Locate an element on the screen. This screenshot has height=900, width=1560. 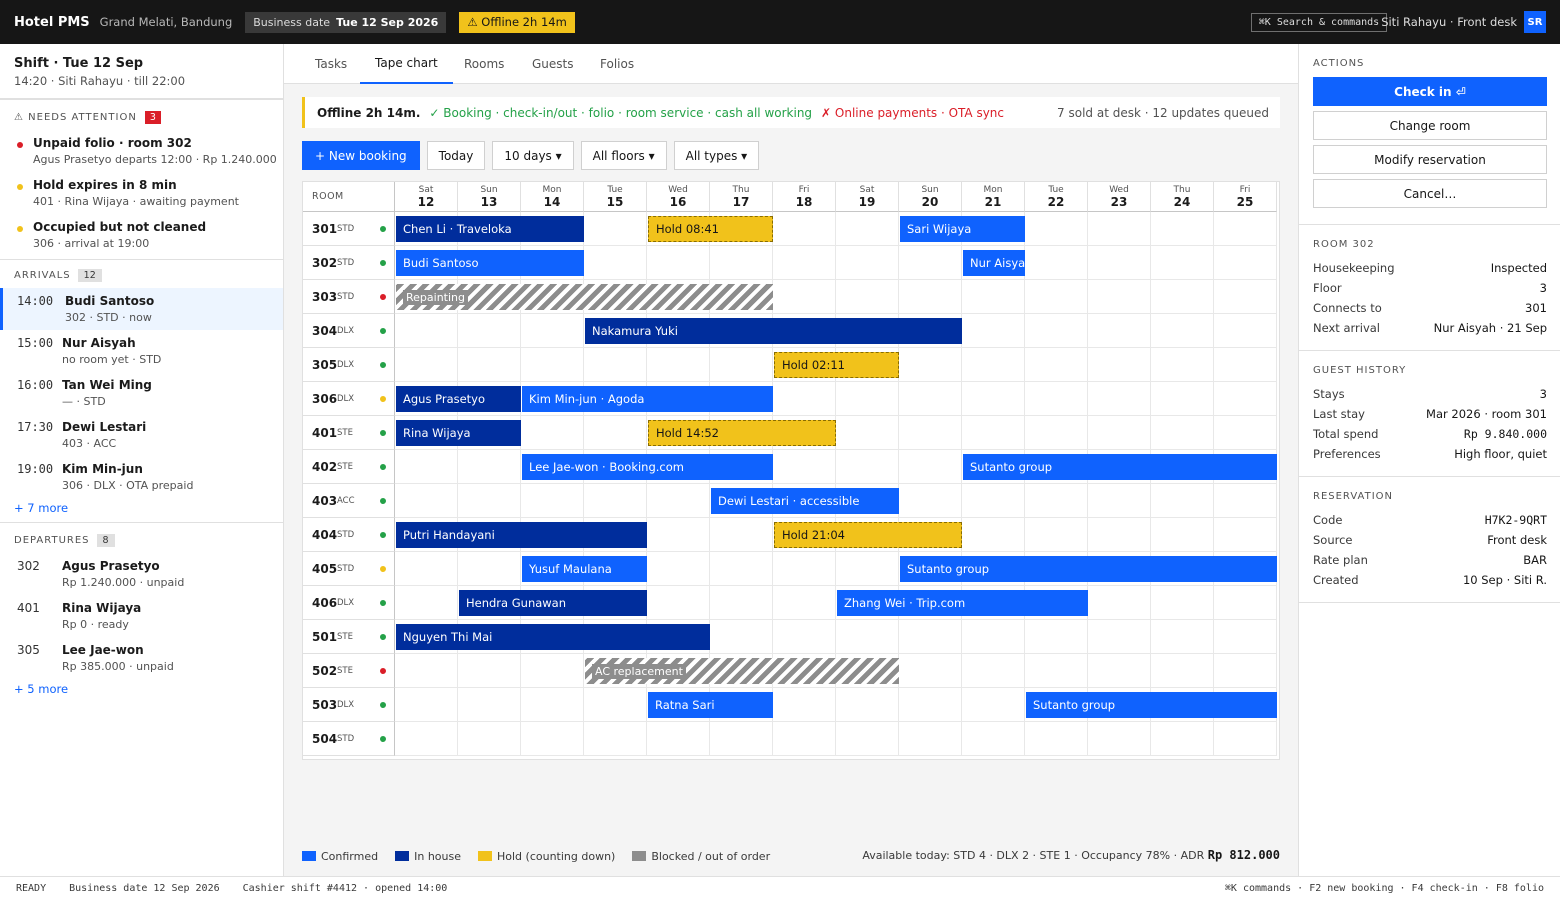
tab-tape-chart: Tape chart is located at coordinates (406, 64).